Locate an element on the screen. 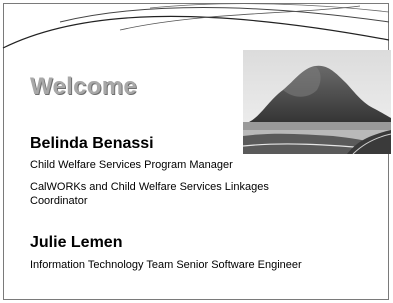  person-name: Julie Lemen is located at coordinates (76, 242).